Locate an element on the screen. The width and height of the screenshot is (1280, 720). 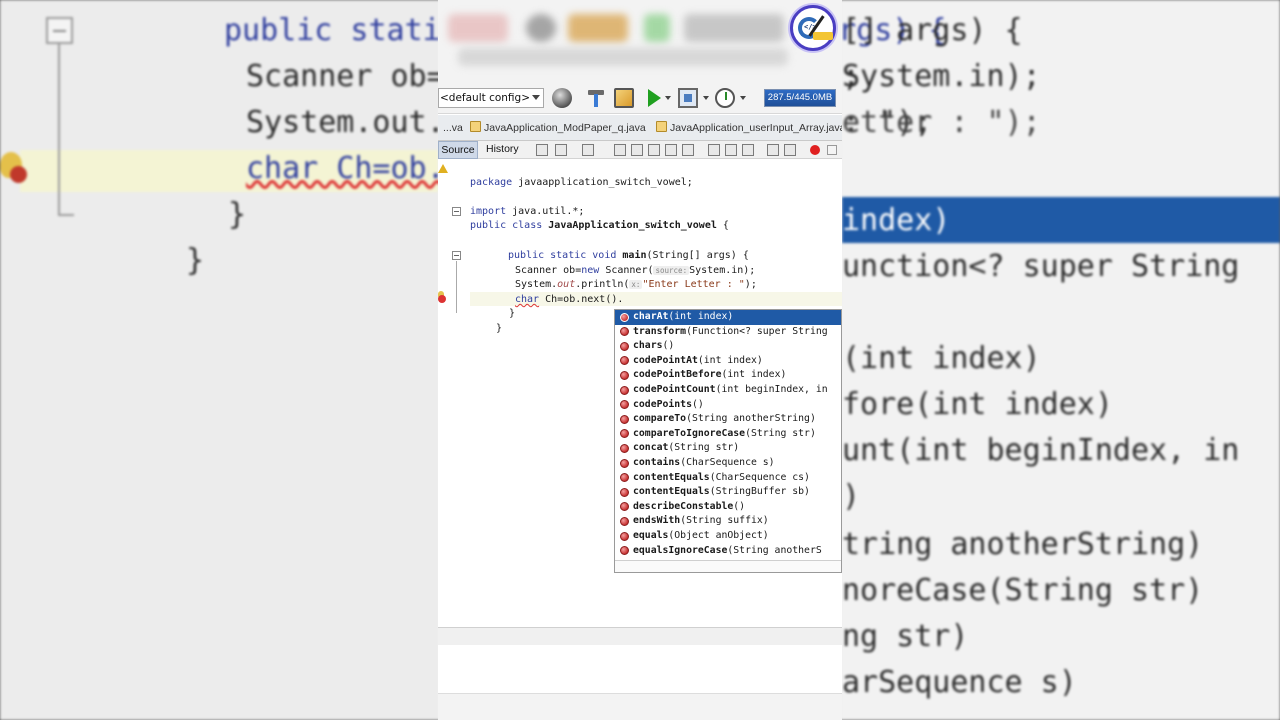
background-fragment: arSequence s) is located at coordinates (959, 682).